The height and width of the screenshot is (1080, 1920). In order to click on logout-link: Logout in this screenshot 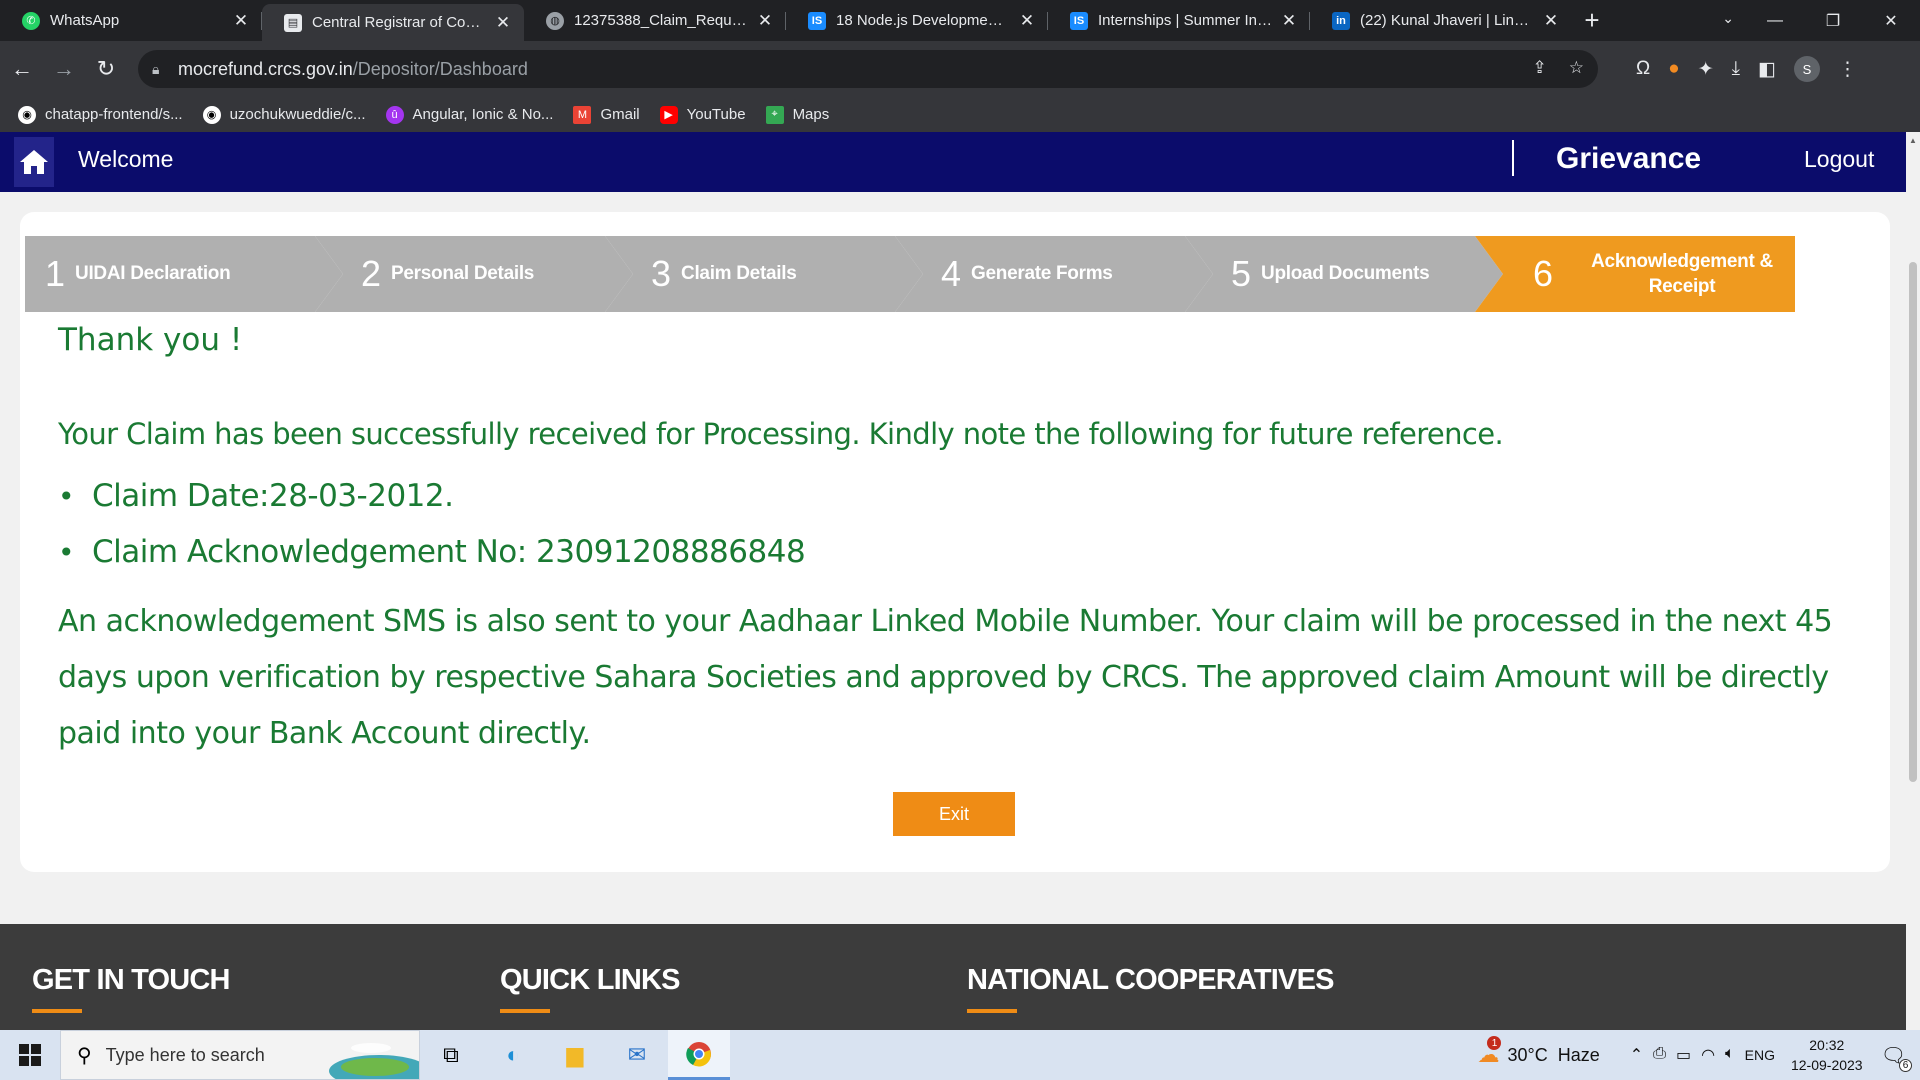, I will do `click(1839, 159)`.